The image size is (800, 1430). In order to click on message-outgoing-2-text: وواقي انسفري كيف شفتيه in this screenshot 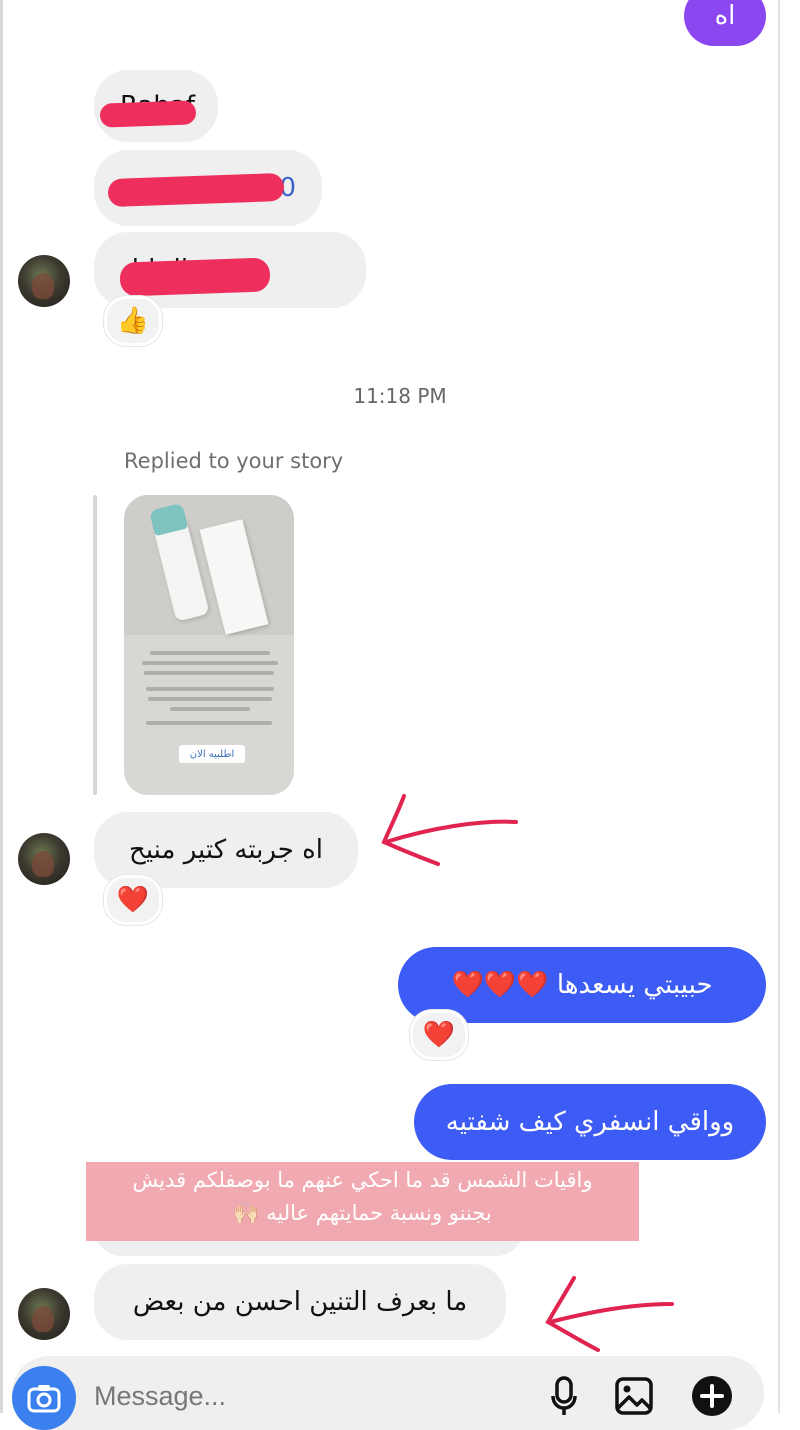, I will do `click(590, 1122)`.